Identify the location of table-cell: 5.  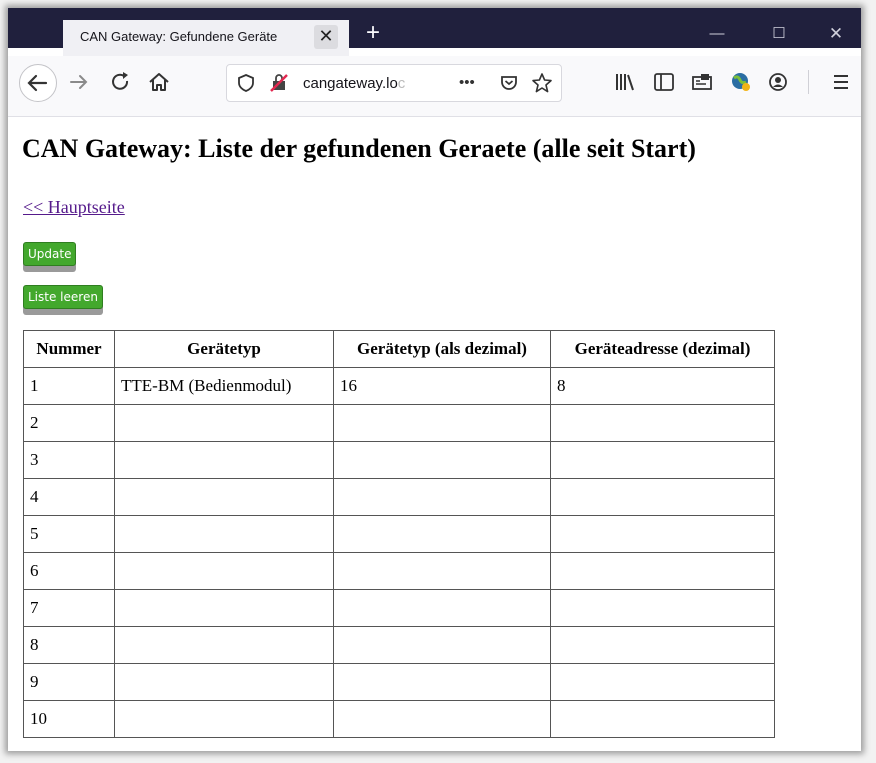
(69, 534).